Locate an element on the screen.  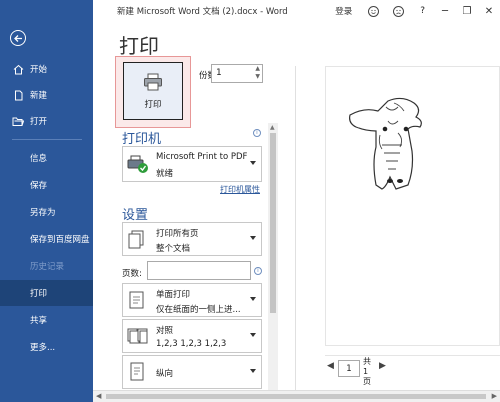
open-folder-icon is located at coordinates (18, 121).